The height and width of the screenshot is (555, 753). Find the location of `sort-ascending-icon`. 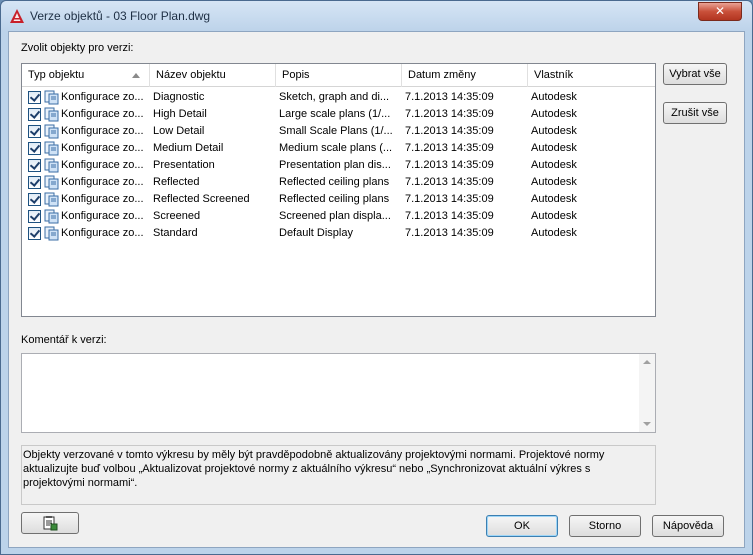

sort-ascending-icon is located at coordinates (136, 75).